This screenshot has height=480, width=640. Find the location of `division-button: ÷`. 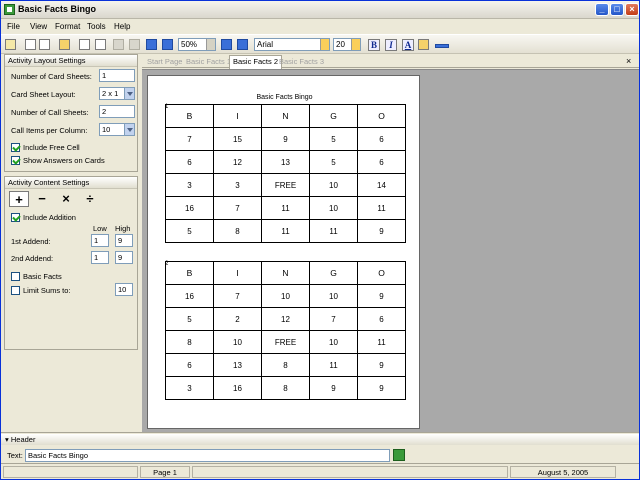

division-button: ÷ is located at coordinates (90, 199).